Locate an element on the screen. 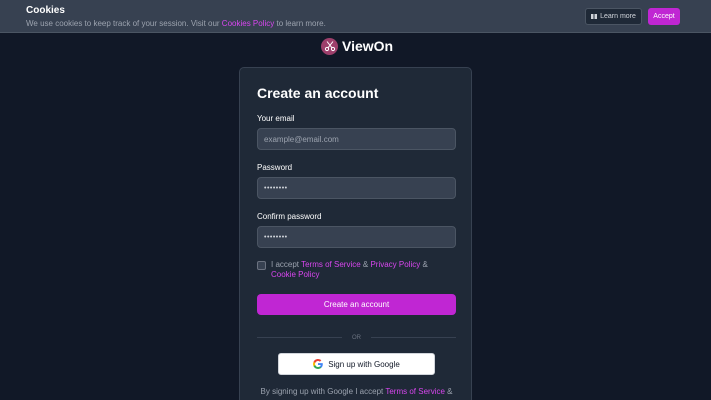 The width and height of the screenshot is (711, 400). email-label: Your email is located at coordinates (276, 118).